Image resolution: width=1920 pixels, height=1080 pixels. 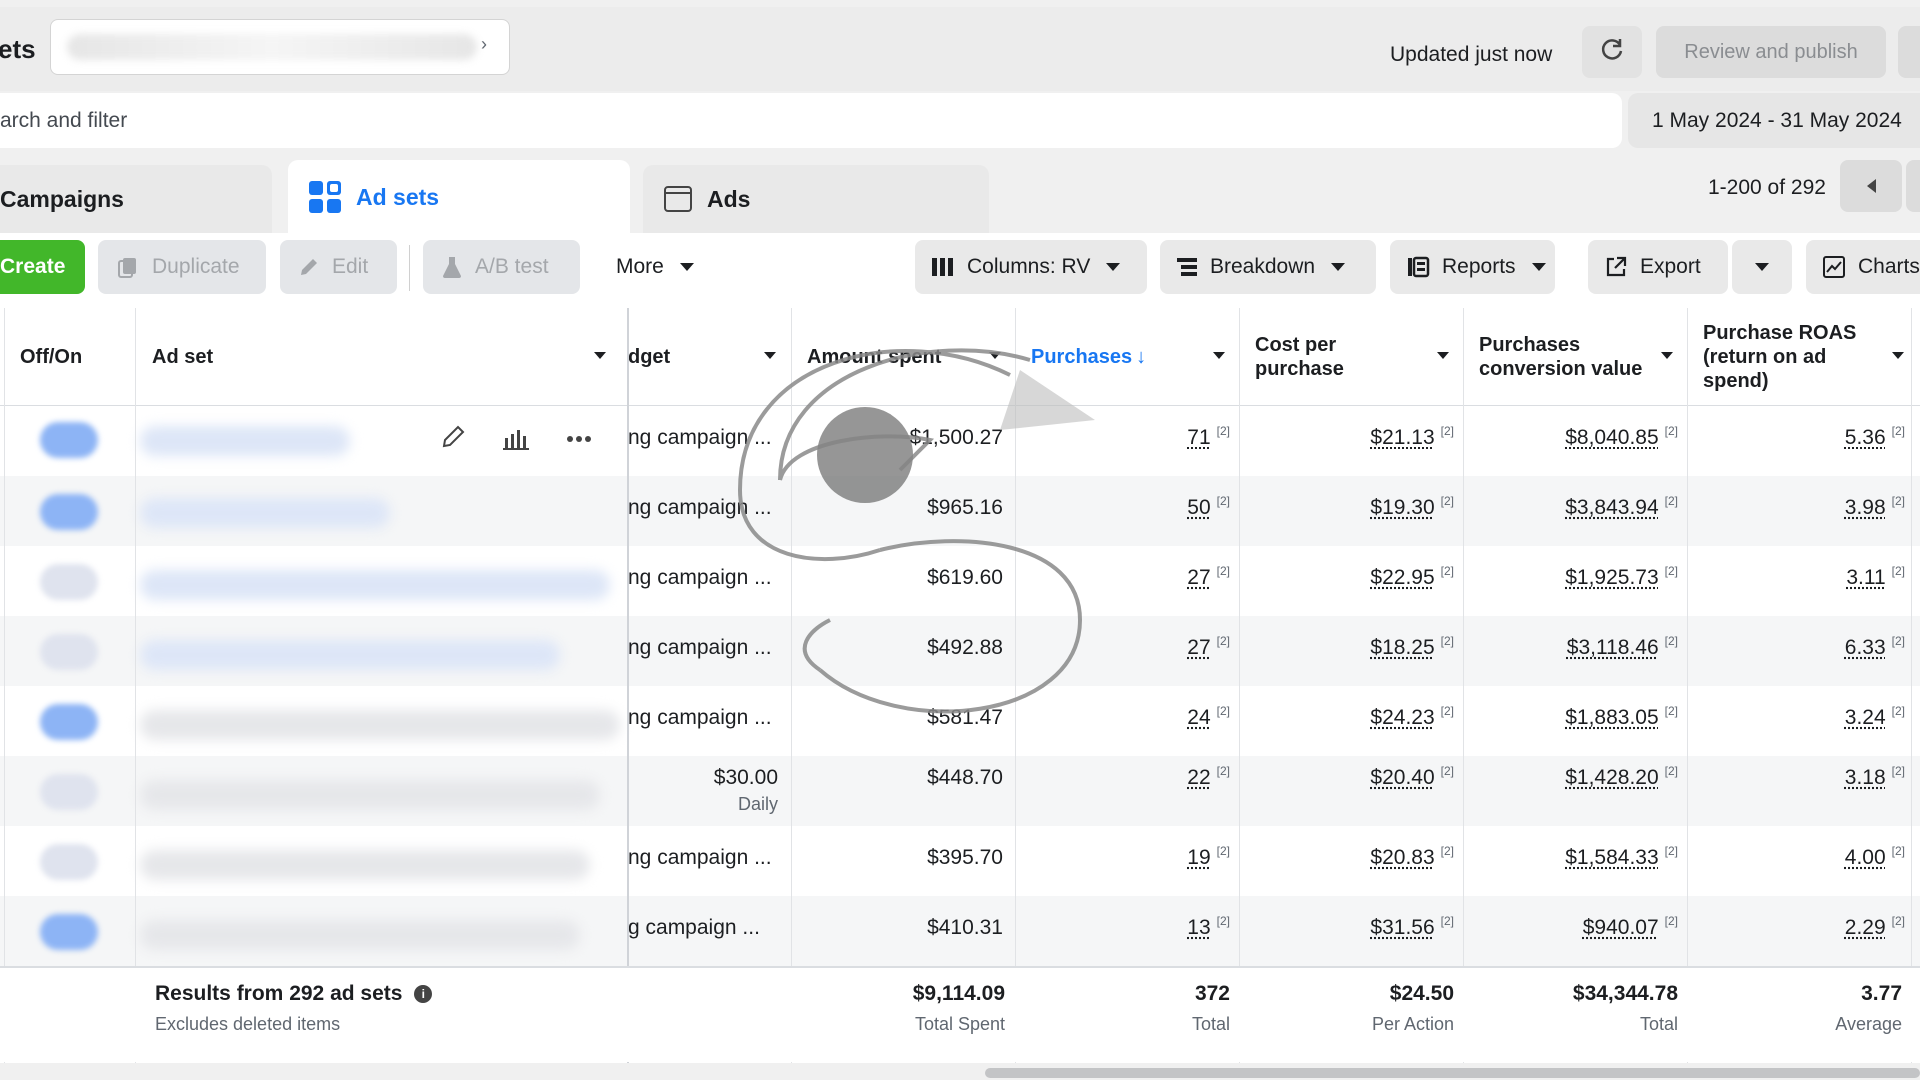 I want to click on column-header-adset: Ad set, so click(x=386, y=357).